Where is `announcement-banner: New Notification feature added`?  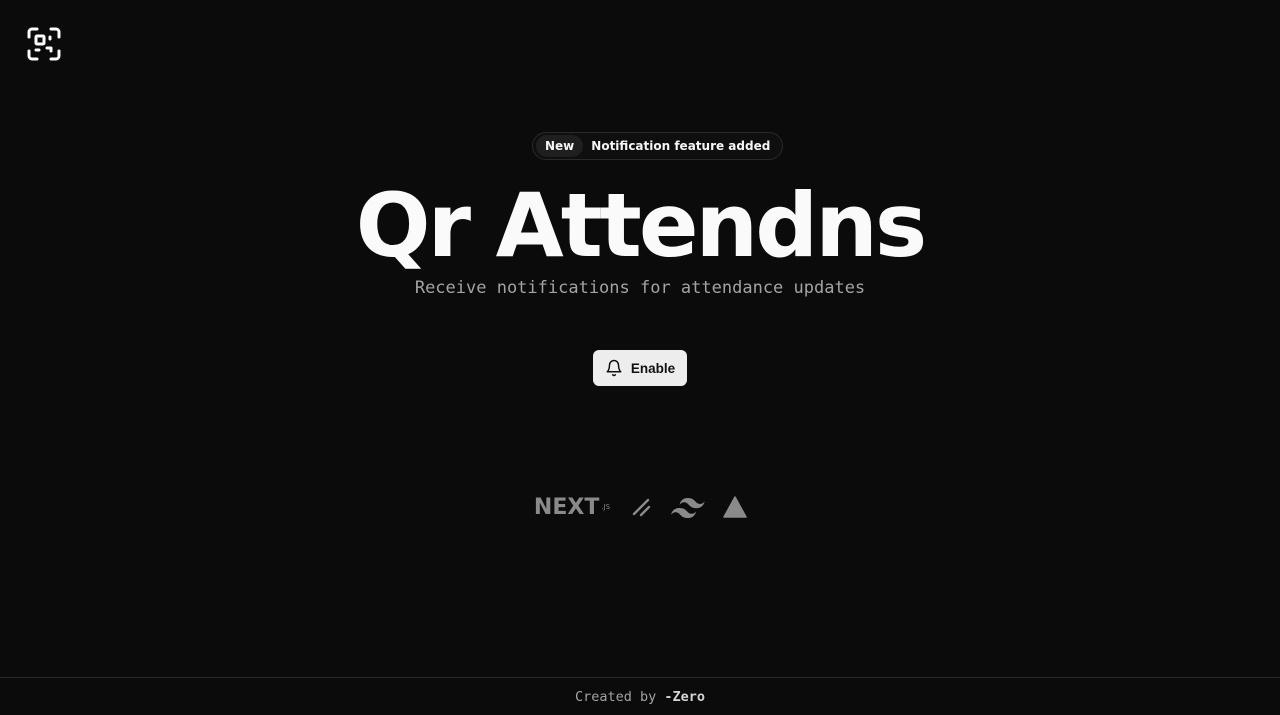
announcement-banner: New Notification feature added is located at coordinates (658, 146).